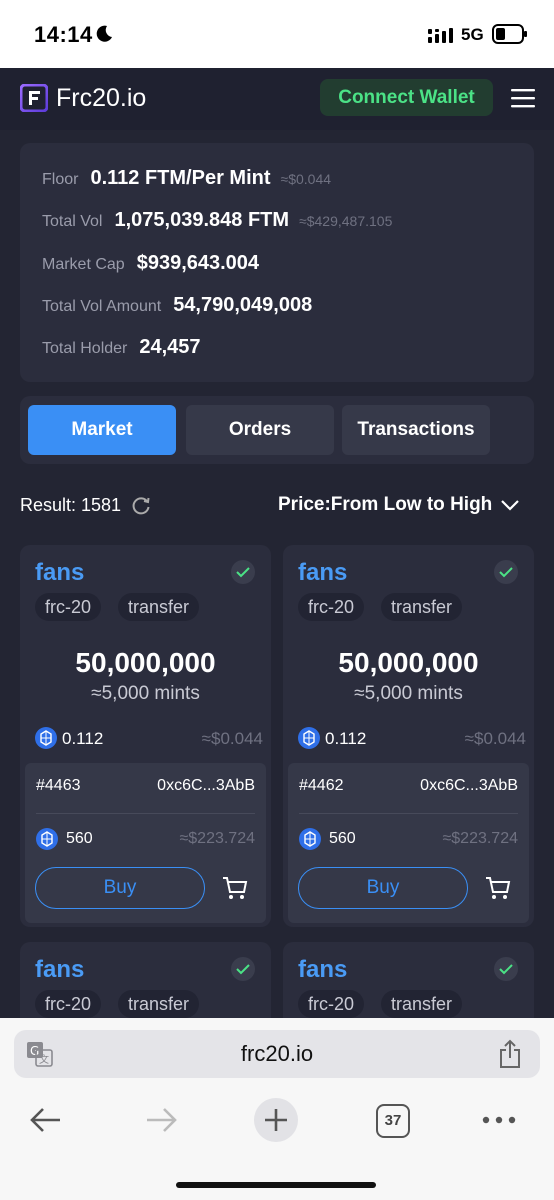 Image resolution: width=554 pixels, height=1200 pixels. Describe the element at coordinates (71, 505) in the screenshot. I see `result-label: Result: 1581` at that location.